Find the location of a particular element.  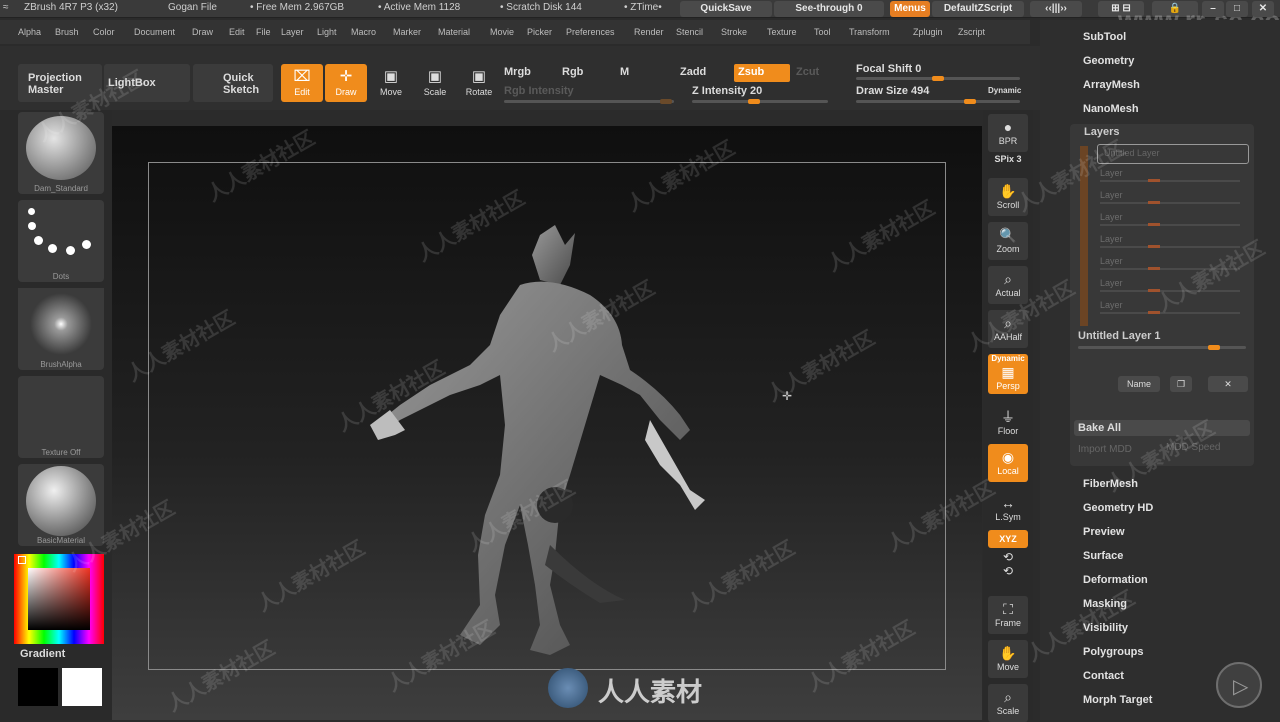

menus-button: Menus is located at coordinates (910, 9).